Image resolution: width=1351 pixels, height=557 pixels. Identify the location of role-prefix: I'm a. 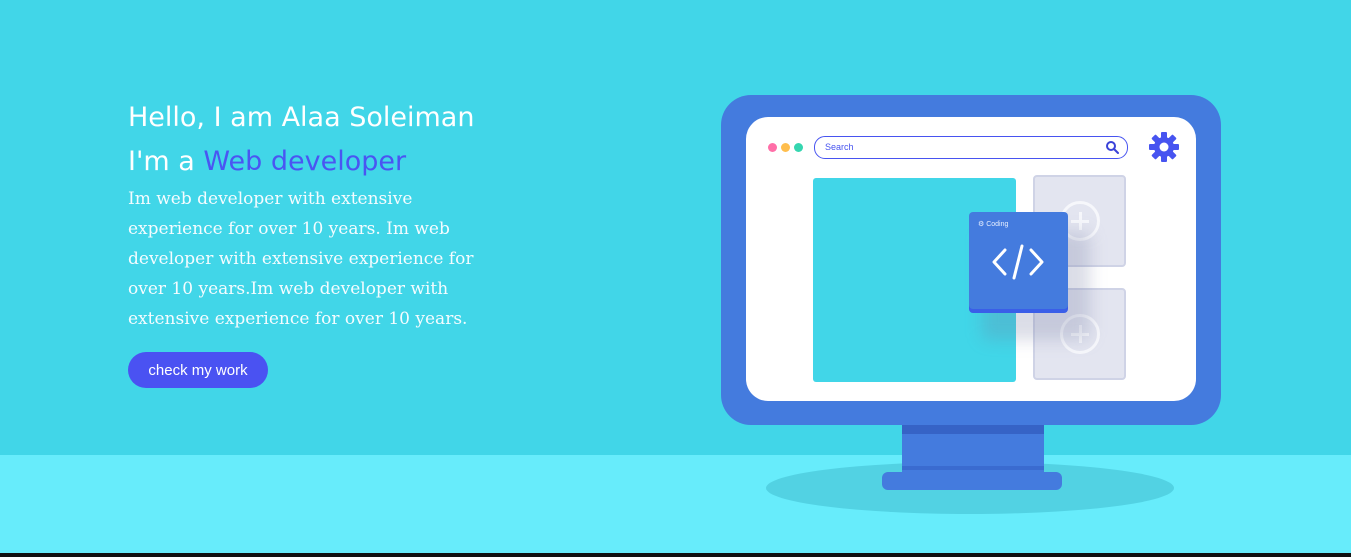
(166, 161).